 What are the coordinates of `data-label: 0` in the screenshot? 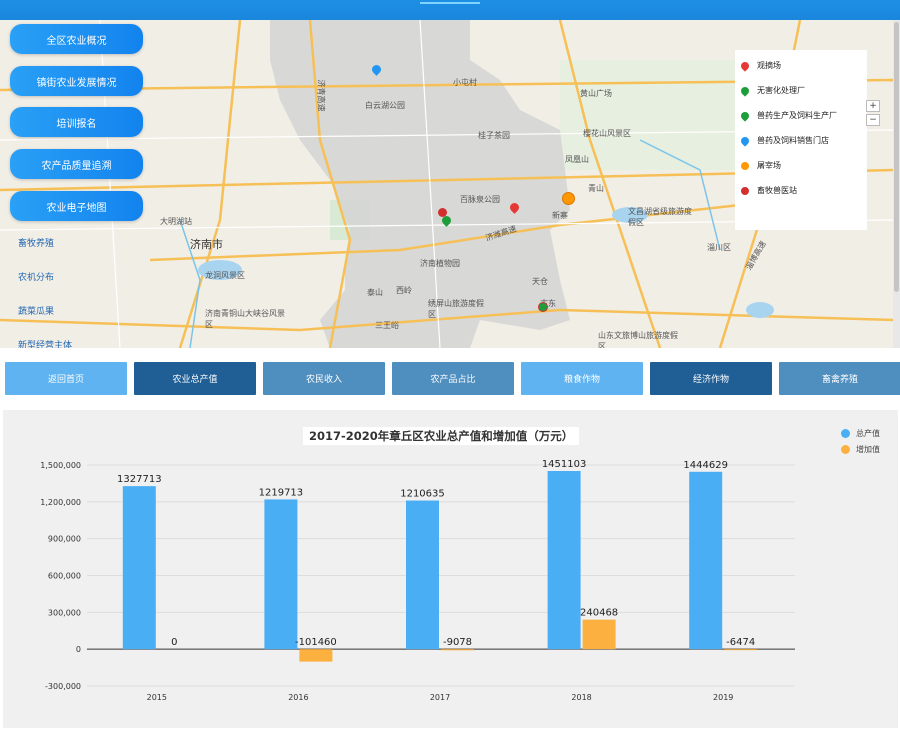 It's located at (174, 642).